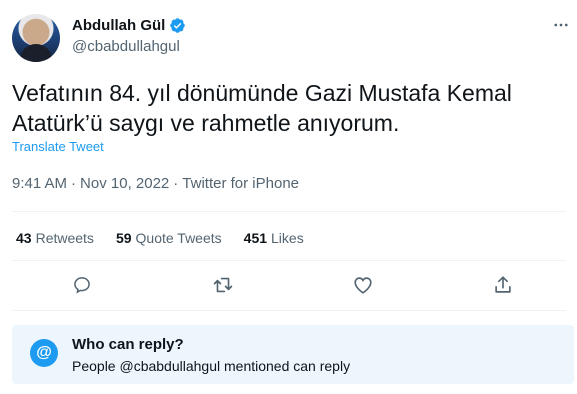  I want to click on tweet-time: 9:41 AM, so click(39, 183).